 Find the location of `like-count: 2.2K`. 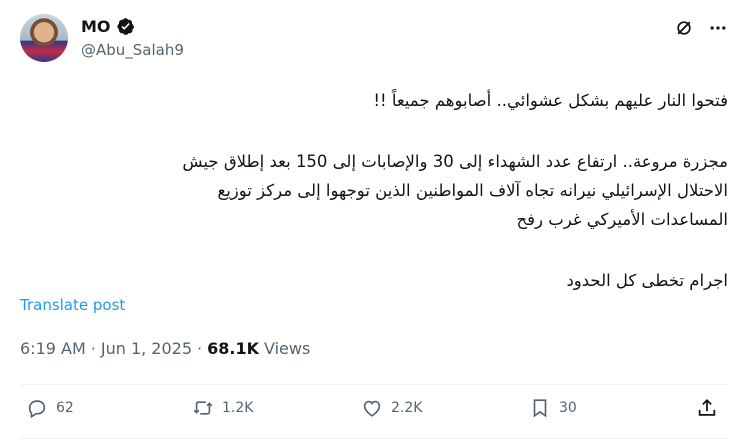

like-count: 2.2K is located at coordinates (407, 408).